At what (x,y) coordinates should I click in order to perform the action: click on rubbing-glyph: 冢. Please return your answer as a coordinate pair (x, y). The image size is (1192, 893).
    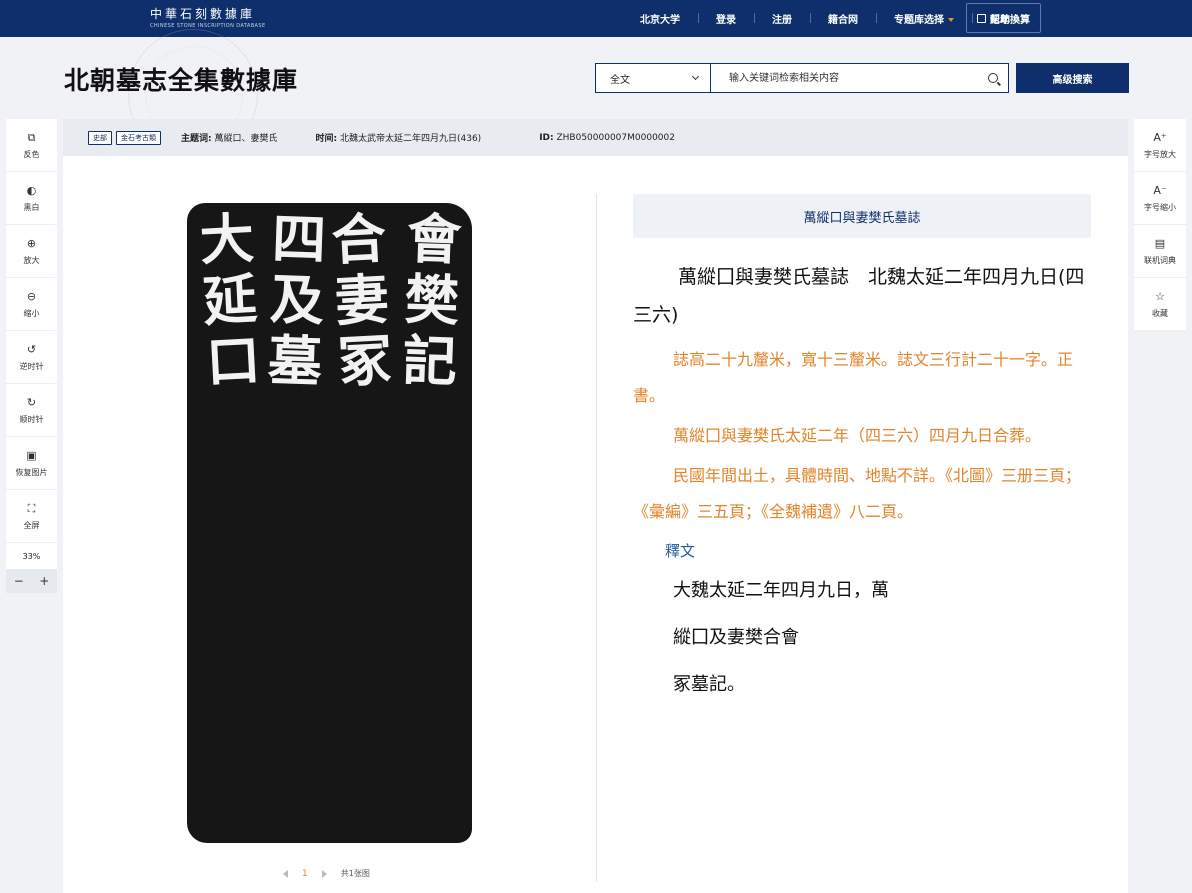
    Looking at the image, I should click on (365, 361).